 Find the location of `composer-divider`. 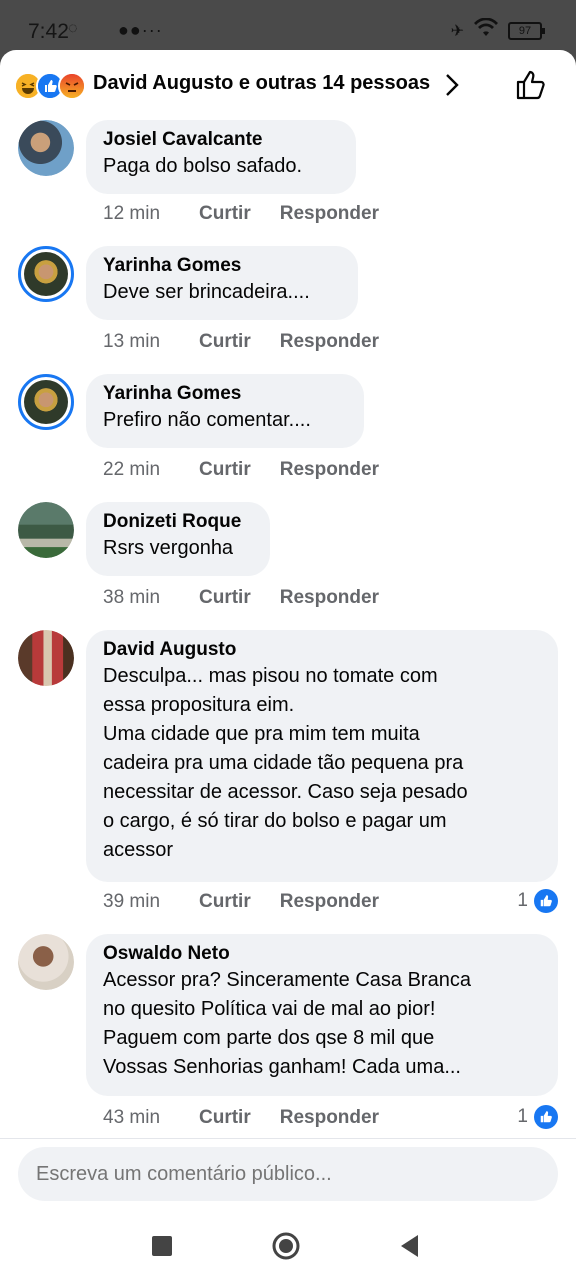

composer-divider is located at coordinates (288, 1138).